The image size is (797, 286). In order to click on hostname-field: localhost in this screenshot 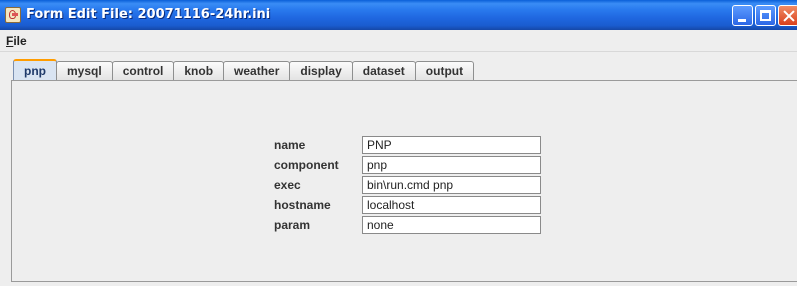, I will do `click(451, 205)`.